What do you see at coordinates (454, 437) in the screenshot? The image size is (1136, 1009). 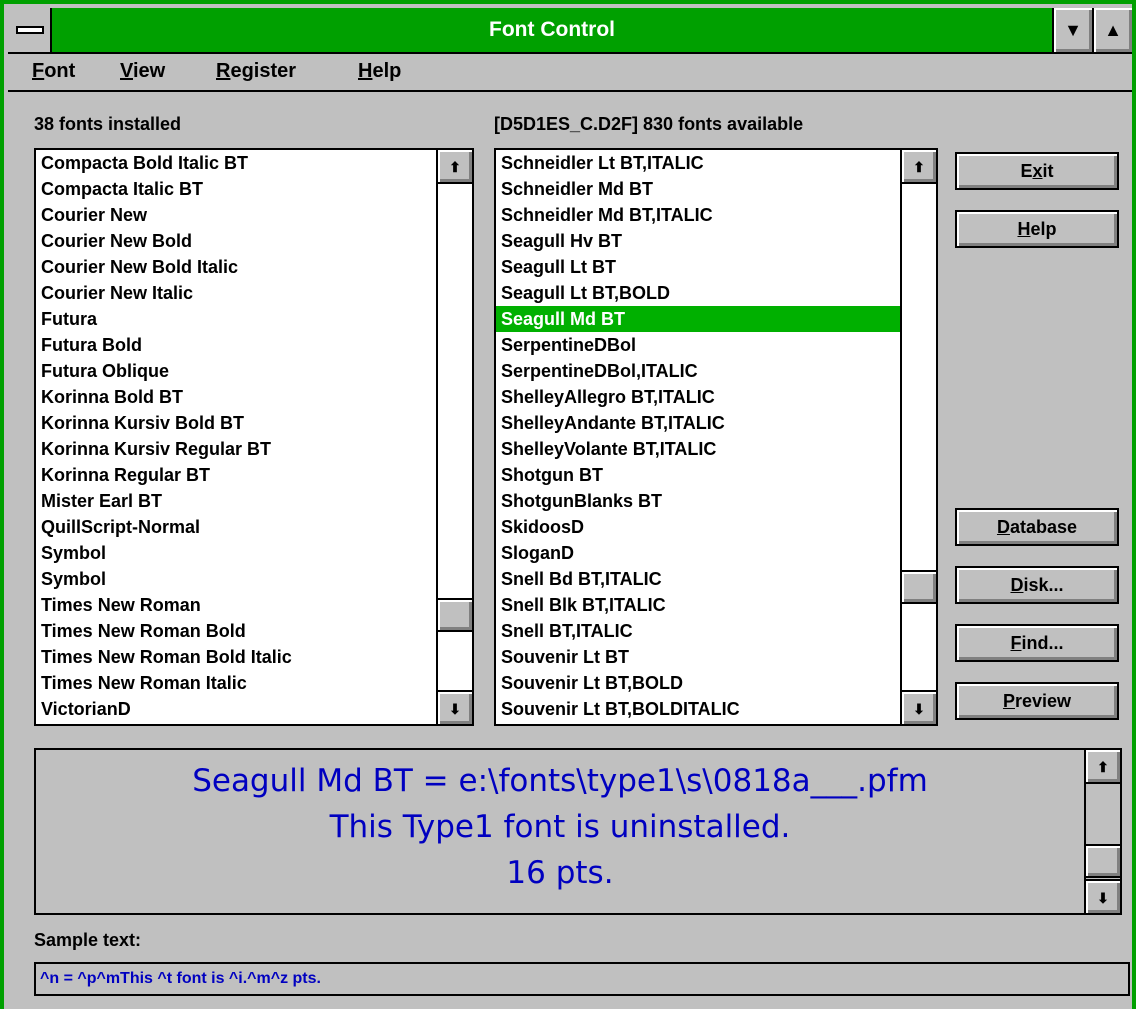 I see `installed-scrollbar: ⬆ ⬇` at bounding box center [454, 437].